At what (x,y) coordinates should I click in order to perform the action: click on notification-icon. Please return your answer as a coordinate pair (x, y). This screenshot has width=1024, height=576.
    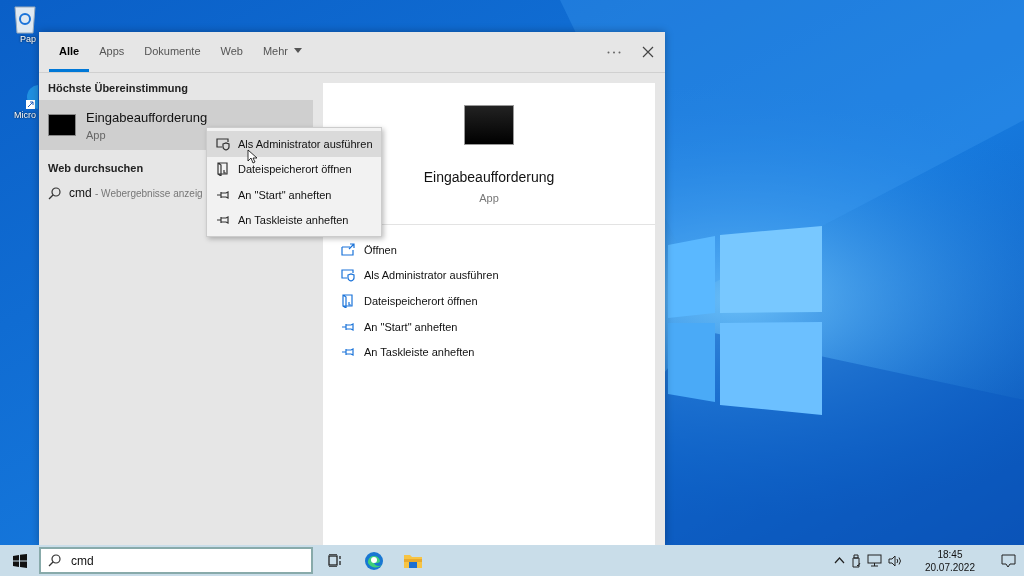
    Looking at the image, I should click on (1008, 560).